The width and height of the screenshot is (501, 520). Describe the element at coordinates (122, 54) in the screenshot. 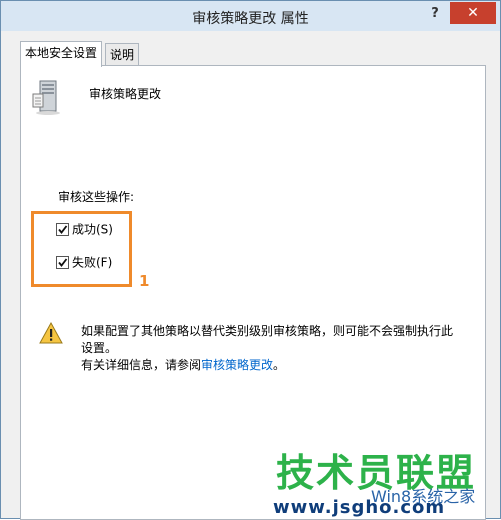

I see `tab-explain: 说明` at that location.